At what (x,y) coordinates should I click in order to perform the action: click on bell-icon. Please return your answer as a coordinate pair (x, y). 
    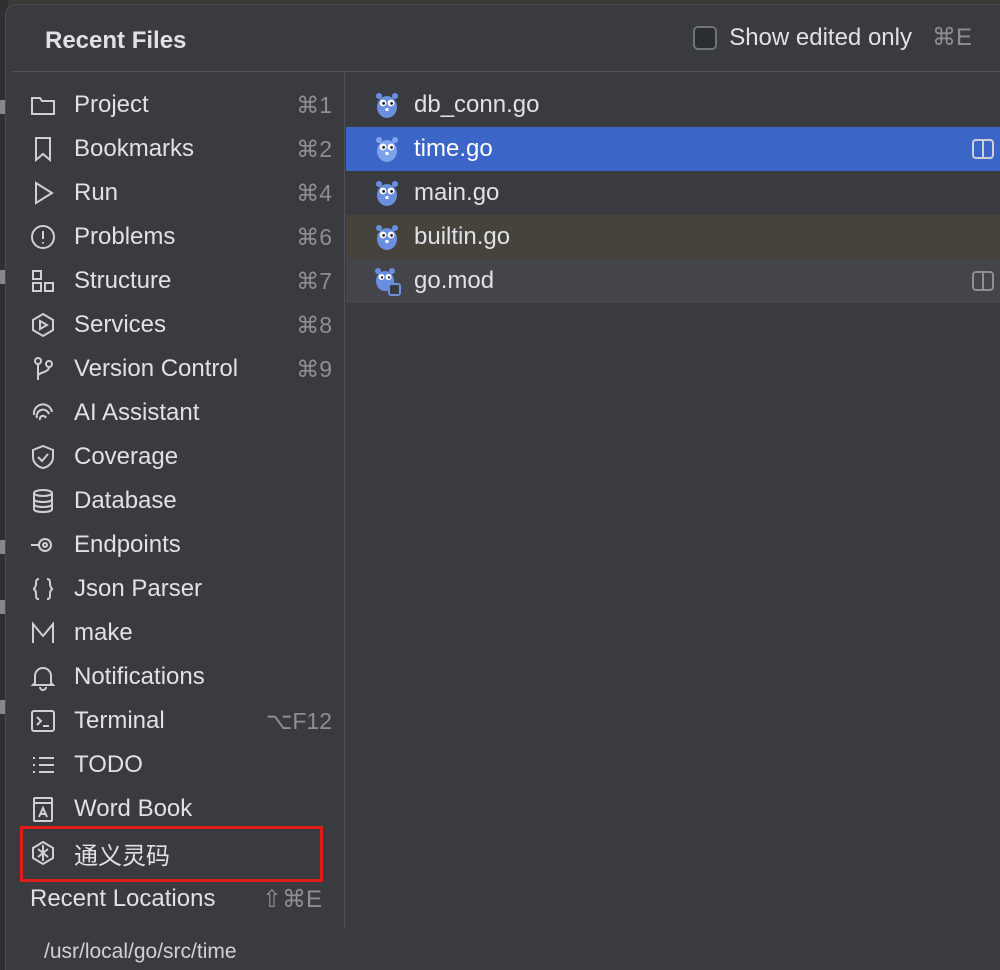
    Looking at the image, I should click on (43, 677).